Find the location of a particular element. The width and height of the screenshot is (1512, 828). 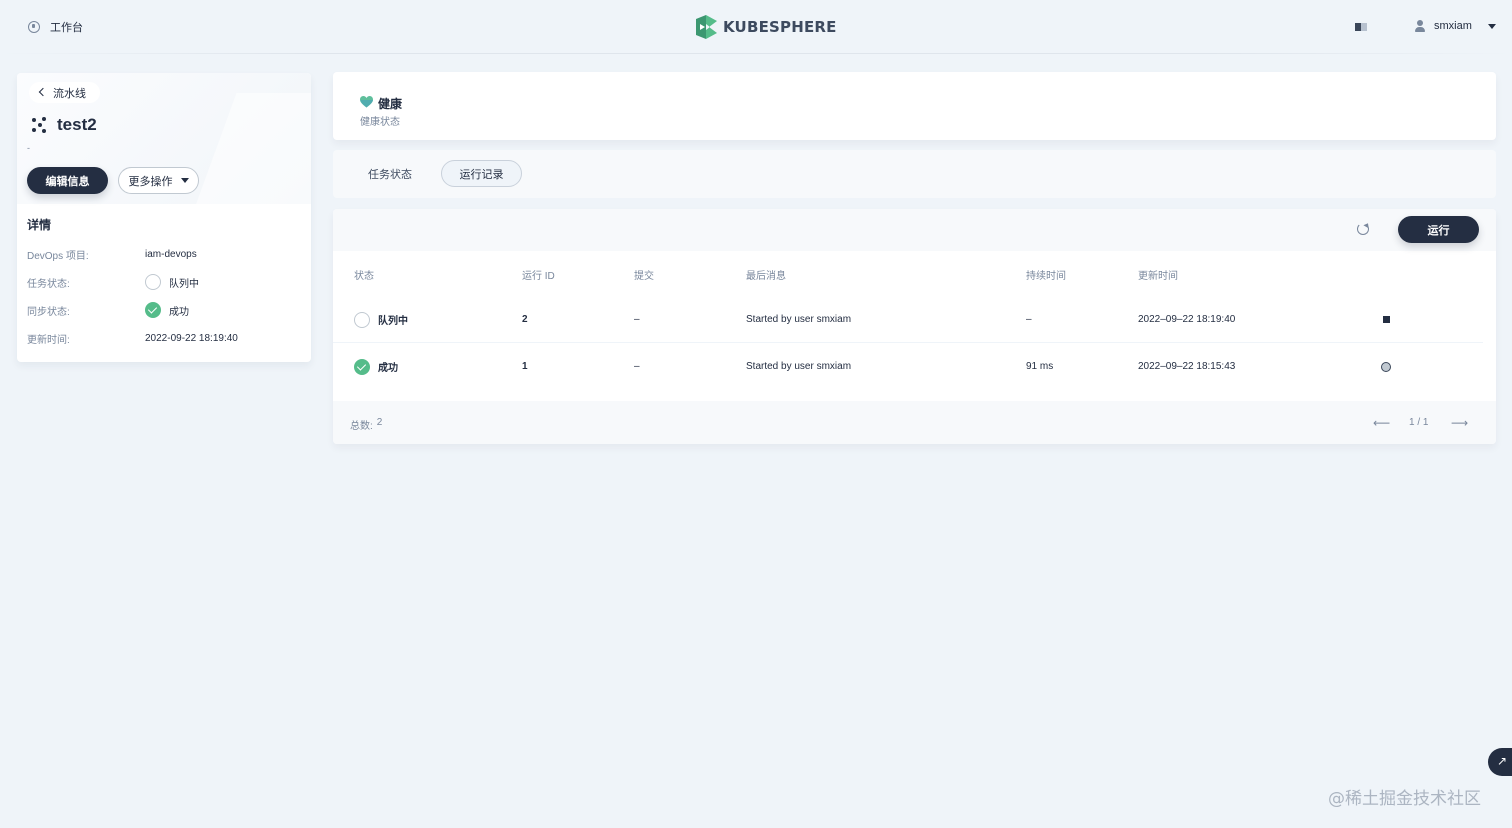

user-name: smxiam is located at coordinates (1453, 26).